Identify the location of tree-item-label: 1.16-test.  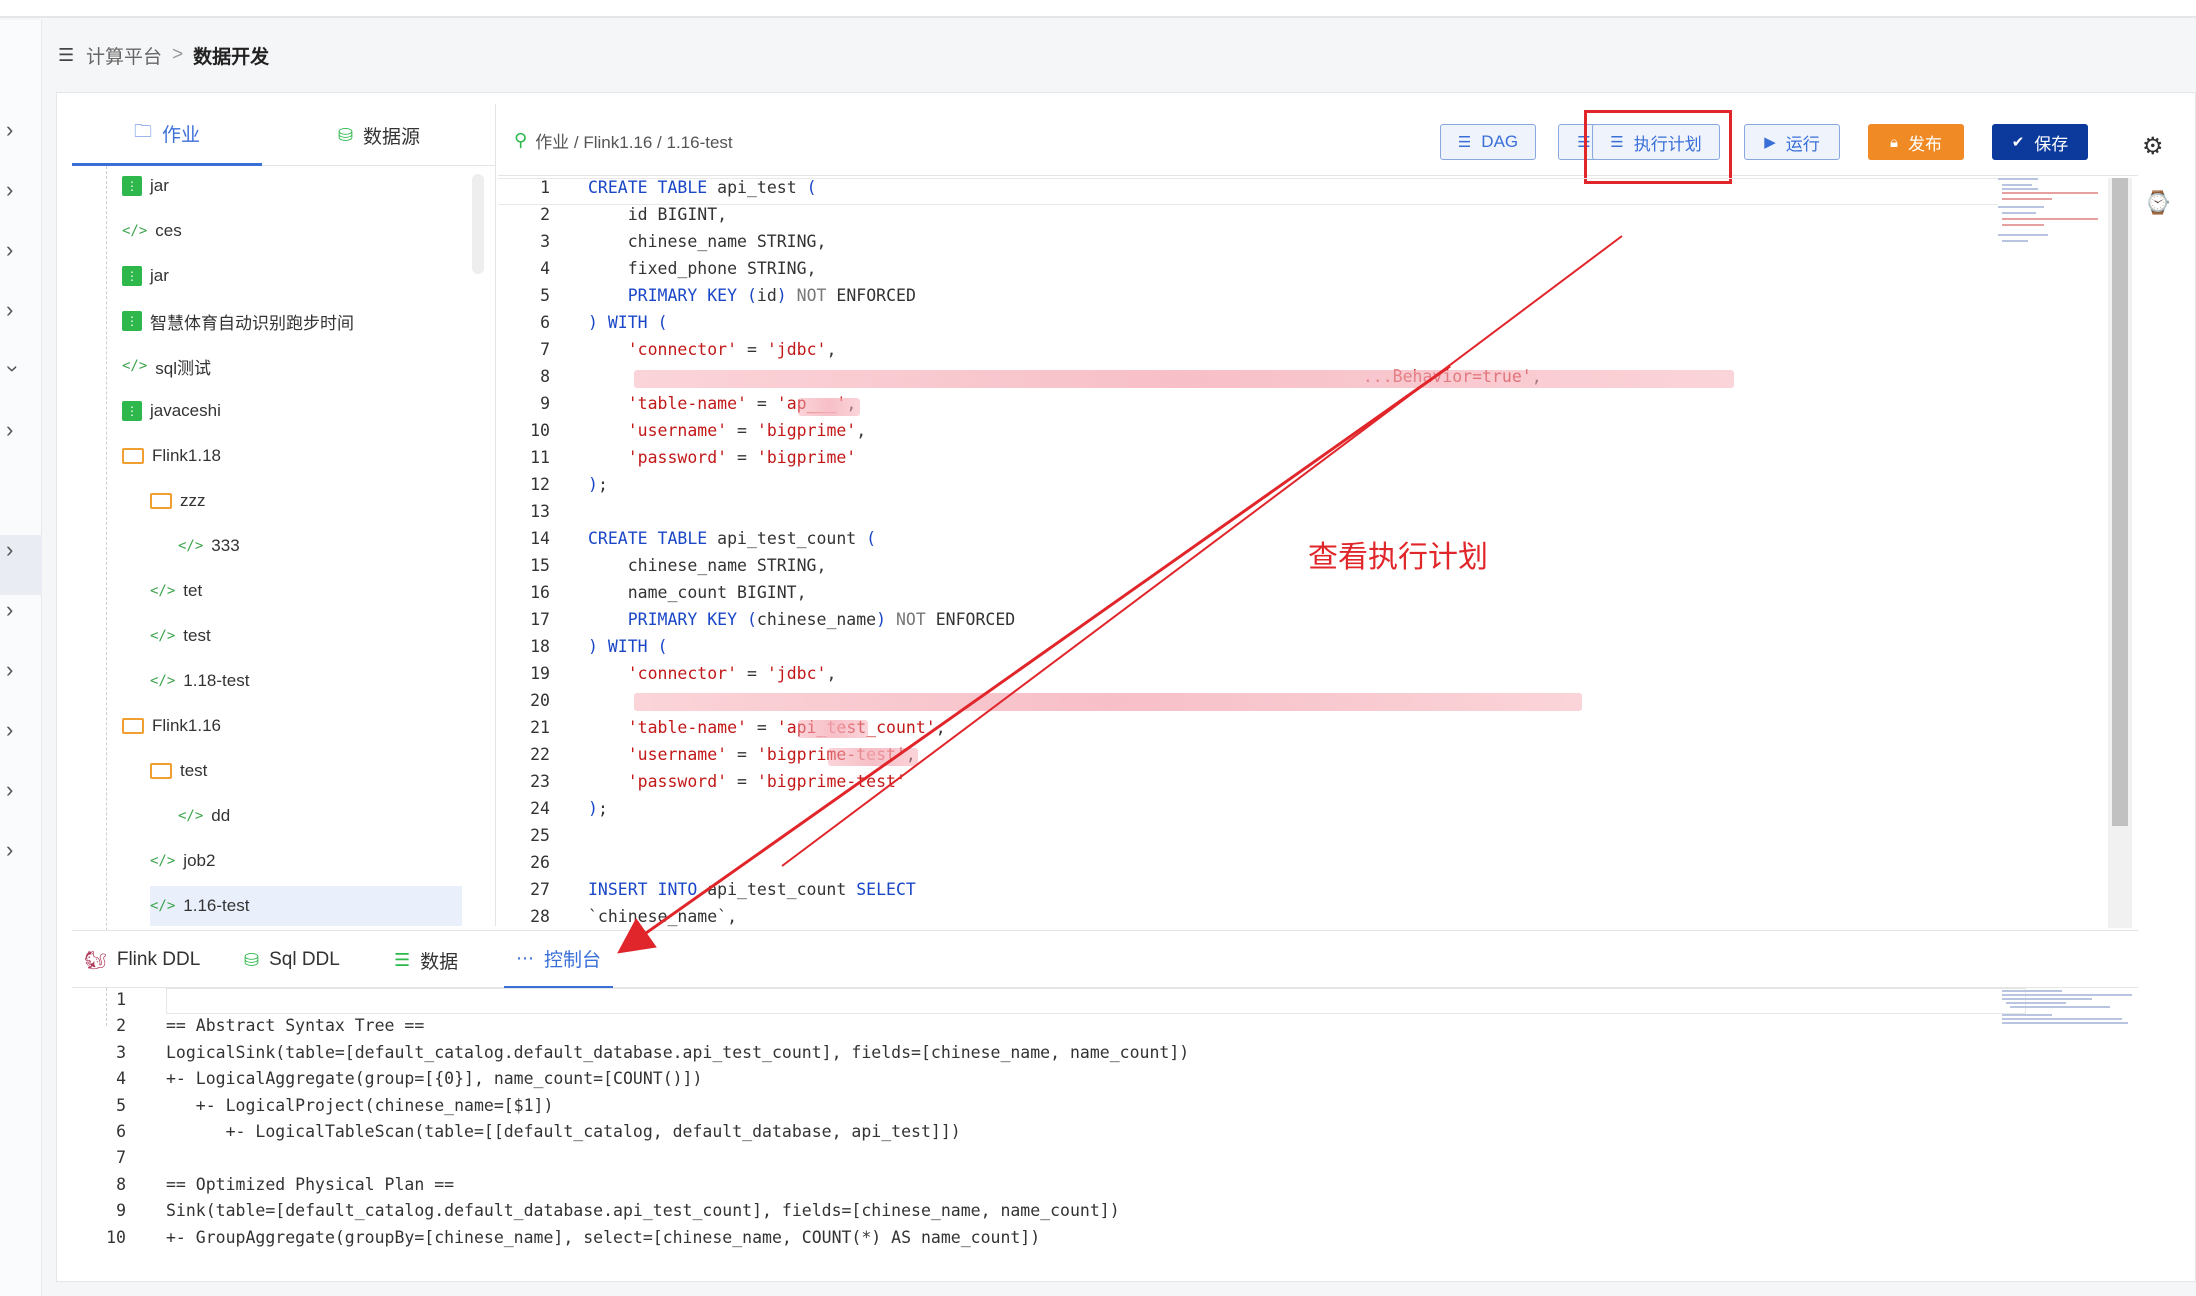
(216, 905).